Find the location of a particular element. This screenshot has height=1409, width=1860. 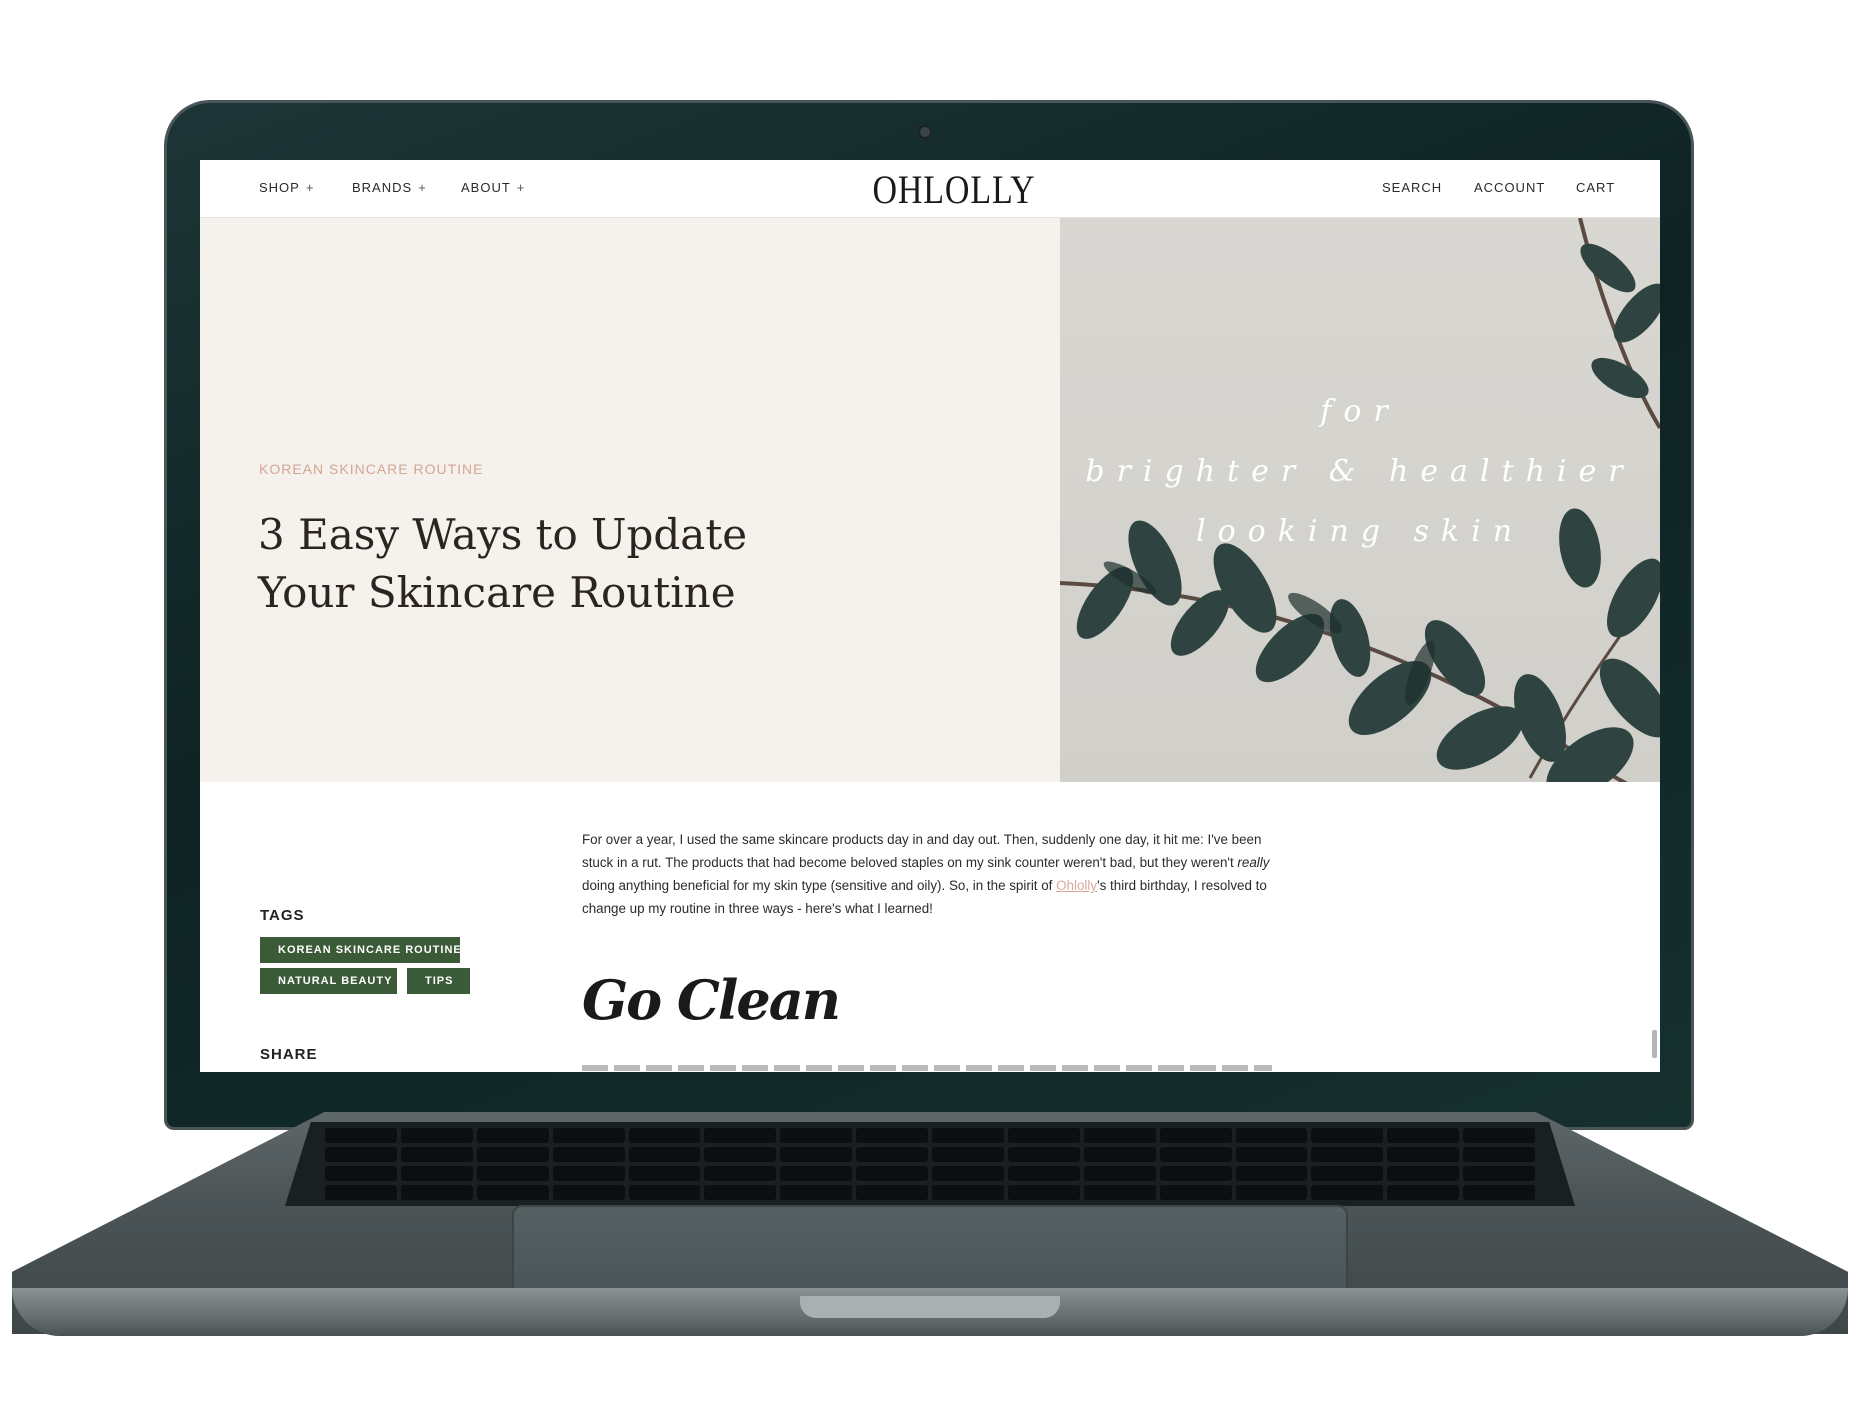

nav-search: SEARCH is located at coordinates (1412, 187).